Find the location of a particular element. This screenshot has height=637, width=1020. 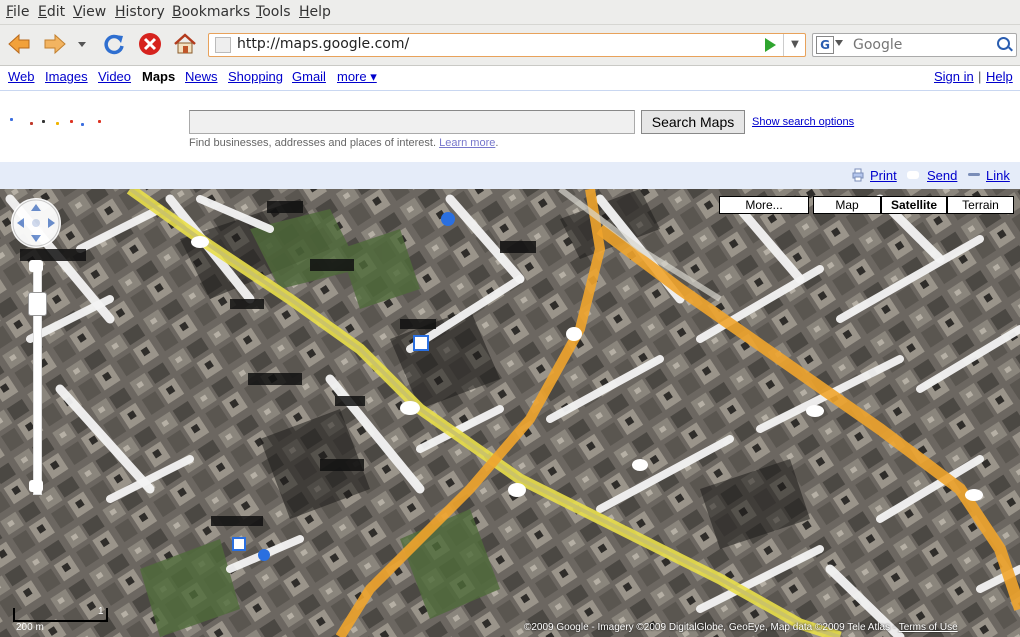

maps-search-input is located at coordinates (412, 122).